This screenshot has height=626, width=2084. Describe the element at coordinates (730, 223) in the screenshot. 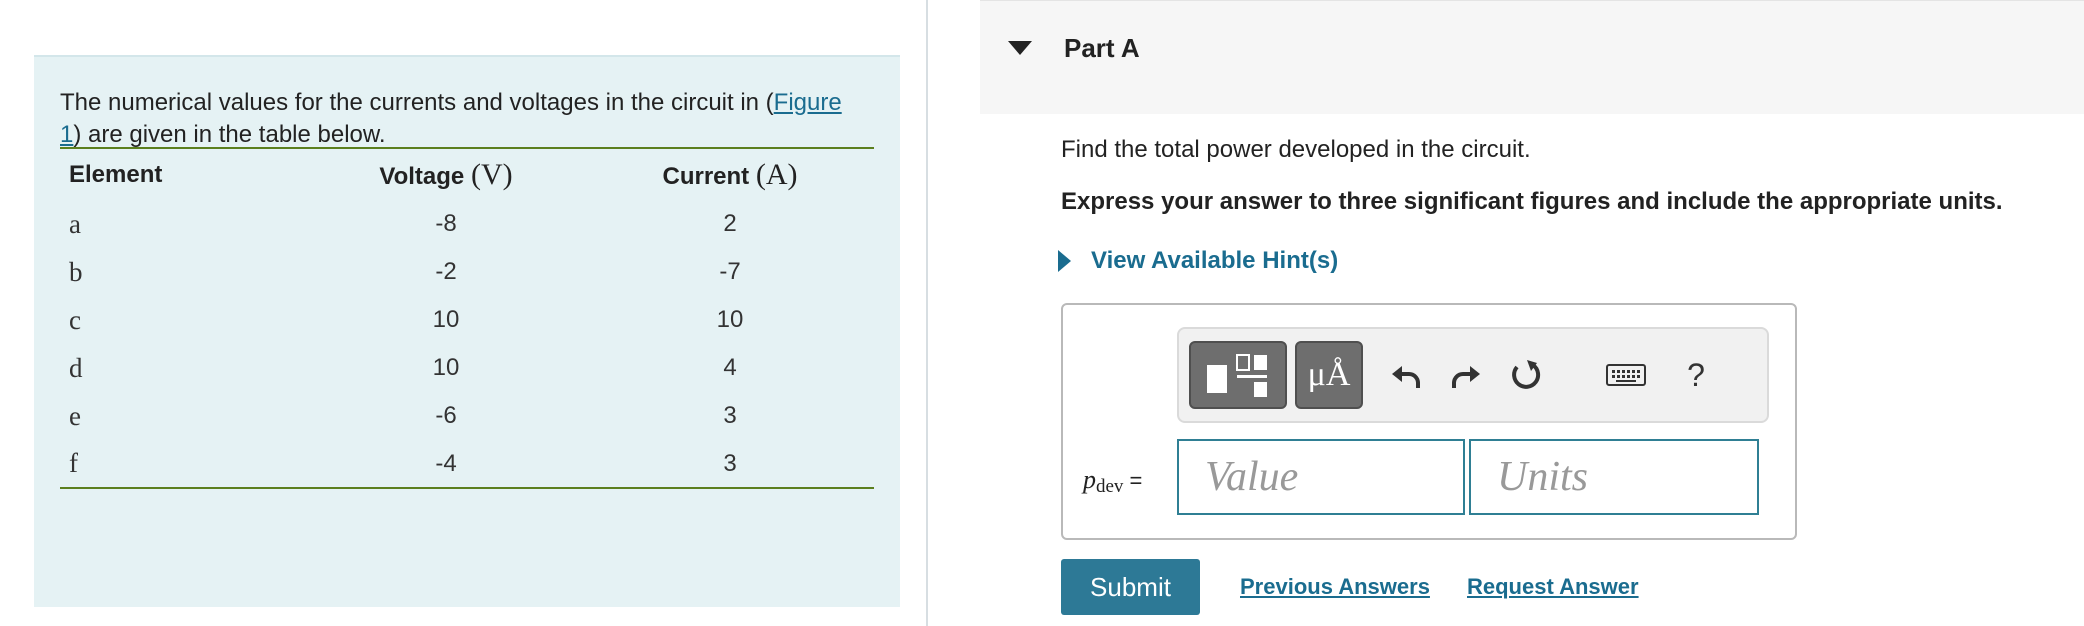

I see `current-cell: 2` at that location.